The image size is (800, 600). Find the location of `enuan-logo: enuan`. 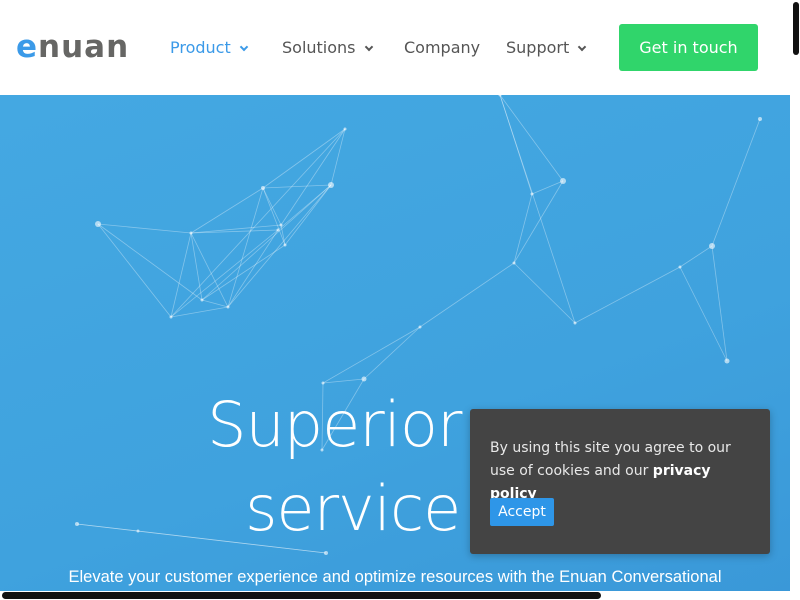

enuan-logo: enuan is located at coordinates (72, 47).